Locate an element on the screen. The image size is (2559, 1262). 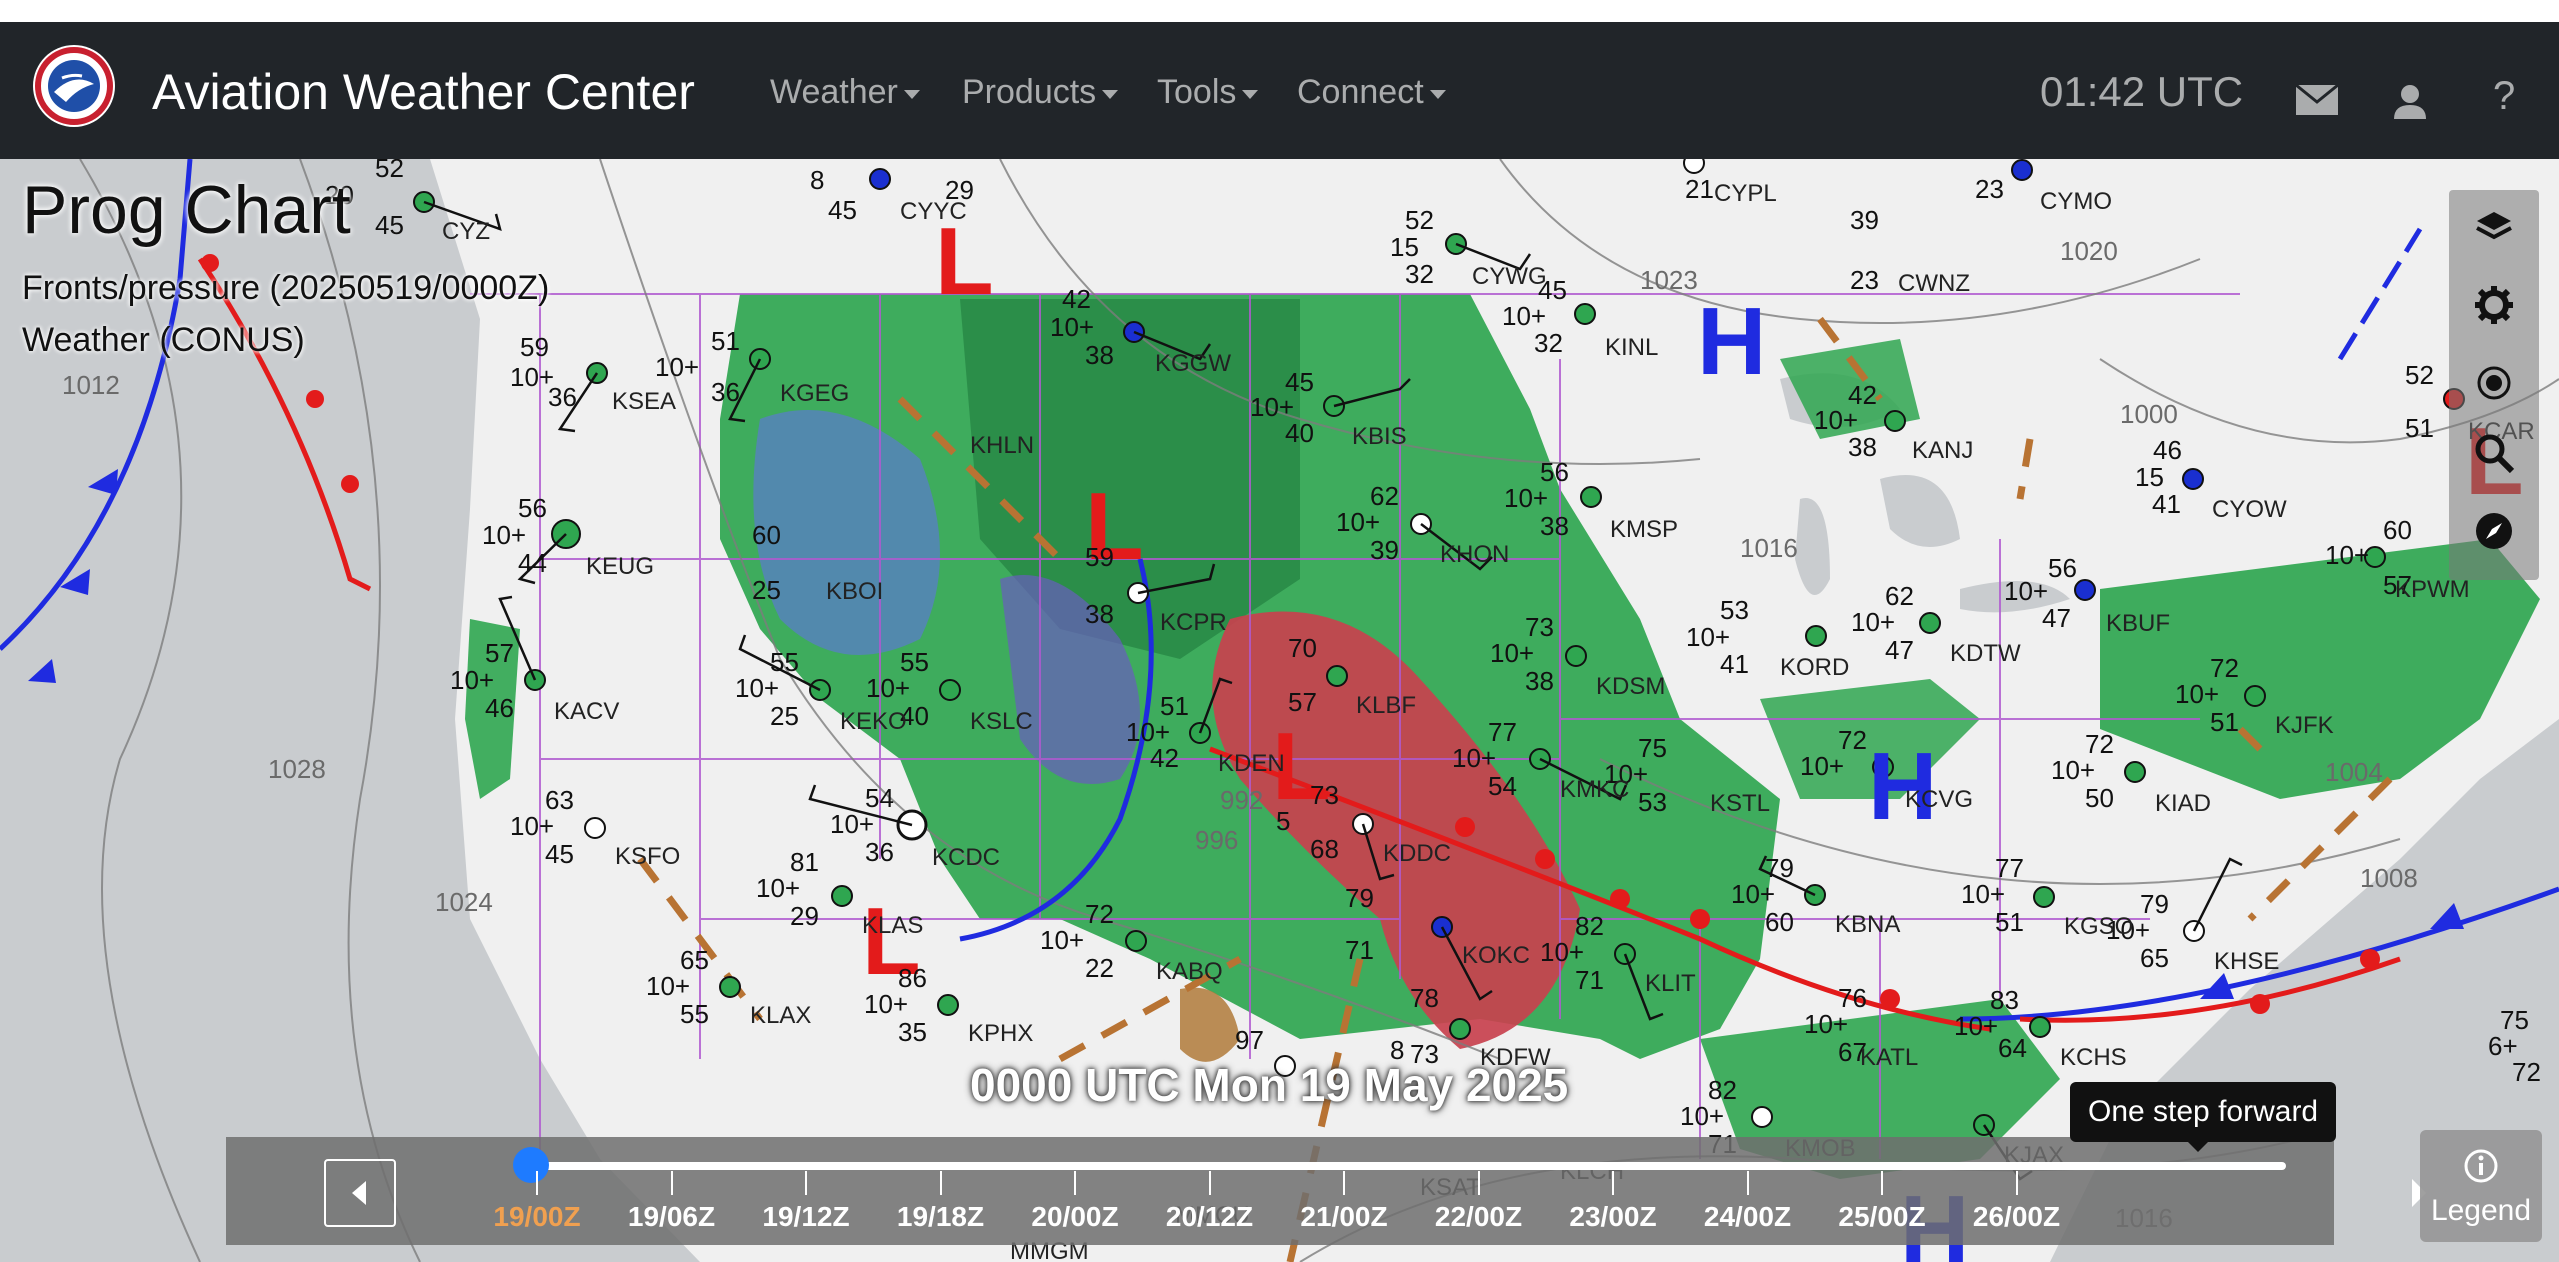
nav-weather-label: Weather is located at coordinates (834, 92).